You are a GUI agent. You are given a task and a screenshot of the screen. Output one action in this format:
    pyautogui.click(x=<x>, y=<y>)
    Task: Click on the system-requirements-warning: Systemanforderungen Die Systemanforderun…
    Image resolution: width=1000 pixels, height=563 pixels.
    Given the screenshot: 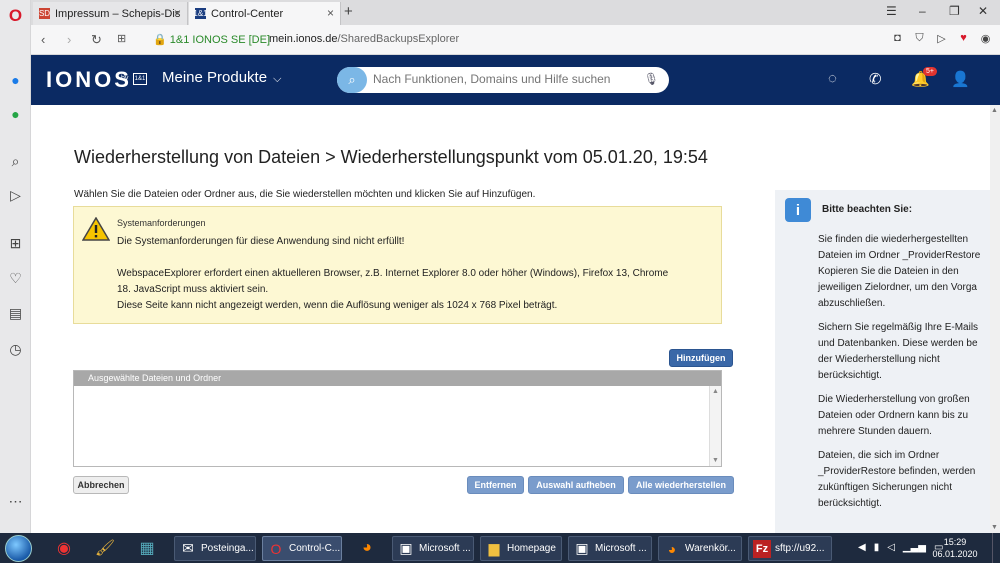 What is the action you would take?
    pyautogui.click(x=397, y=265)
    